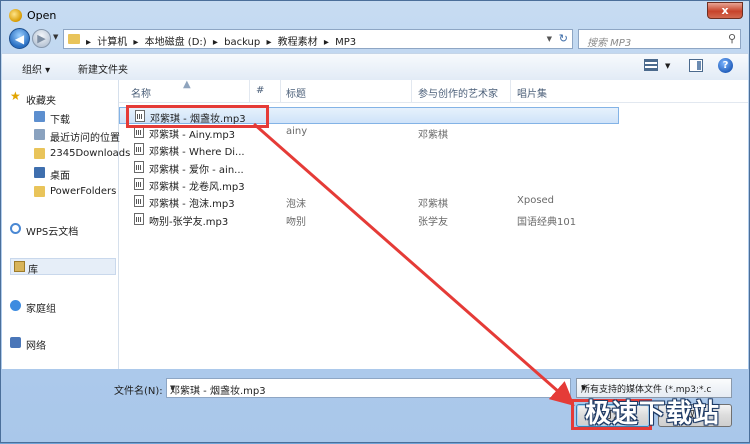 This screenshot has width=750, height=444. Describe the element at coordinates (85, 138) in the screenshot. I see `sidebar-item-label: 最近访问的位置` at that location.